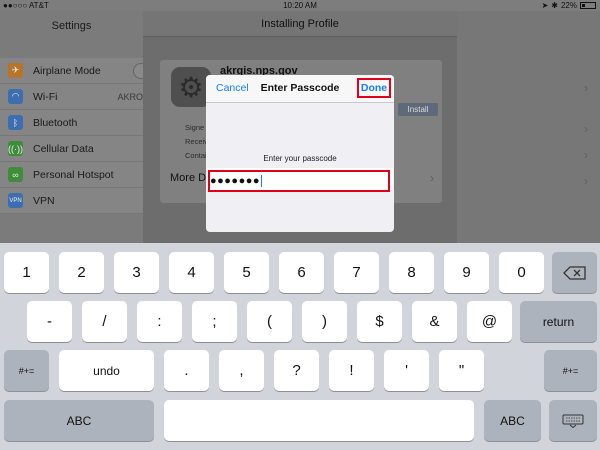 The image size is (600, 450). I want to click on bluetooth-status-icon: ✱, so click(554, 5).